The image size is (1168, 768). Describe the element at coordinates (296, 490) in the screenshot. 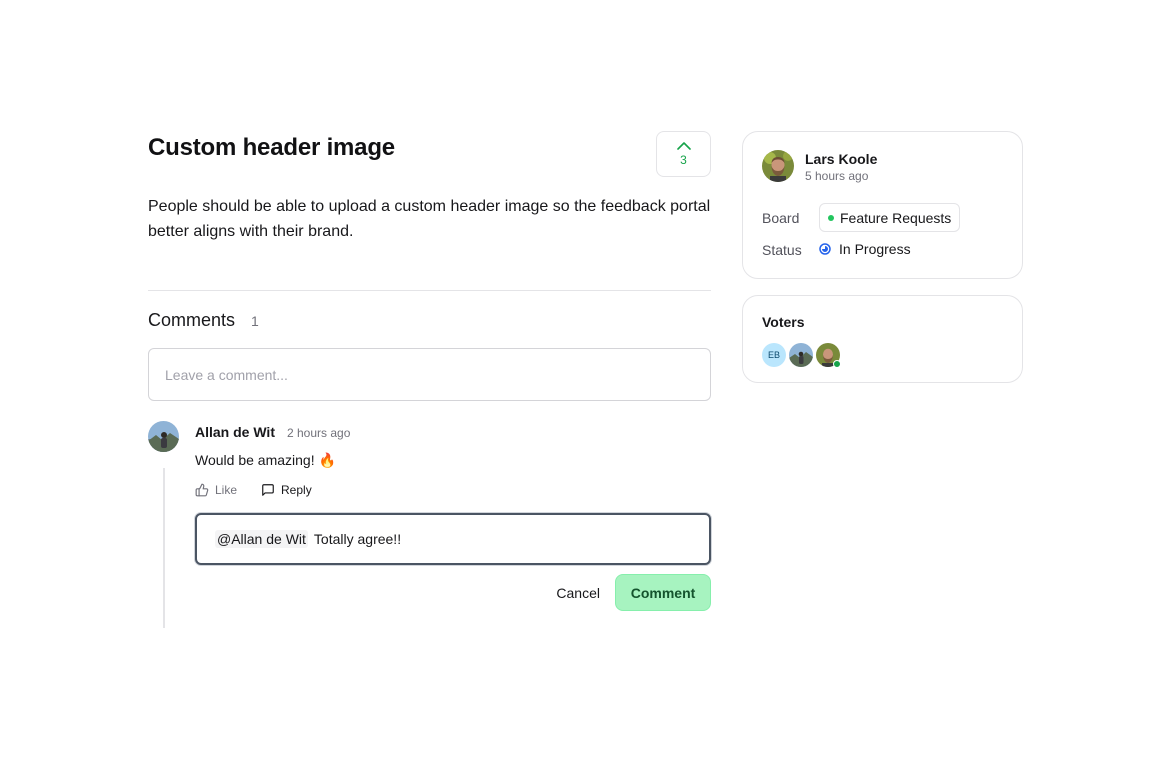

I see `reply-label: Reply` at that location.